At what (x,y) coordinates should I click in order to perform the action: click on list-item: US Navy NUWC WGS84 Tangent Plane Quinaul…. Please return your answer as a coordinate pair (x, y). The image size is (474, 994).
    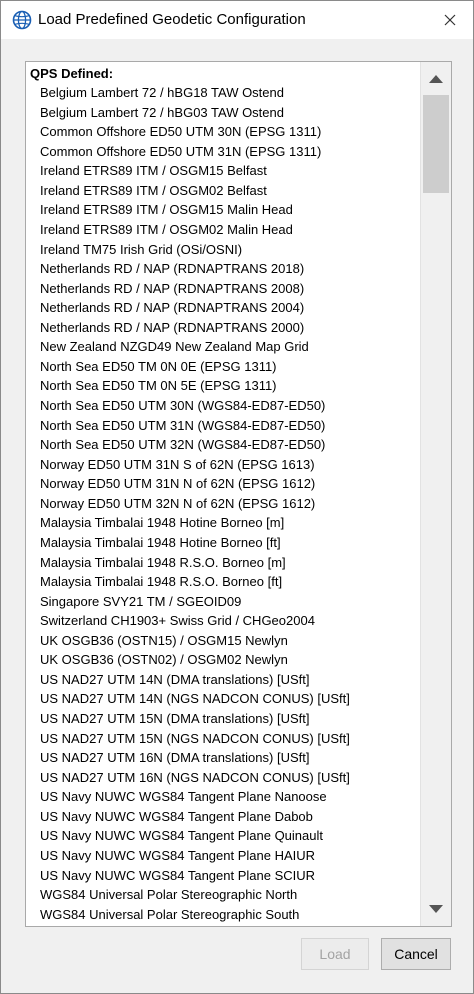
    Looking at the image, I should click on (223, 836).